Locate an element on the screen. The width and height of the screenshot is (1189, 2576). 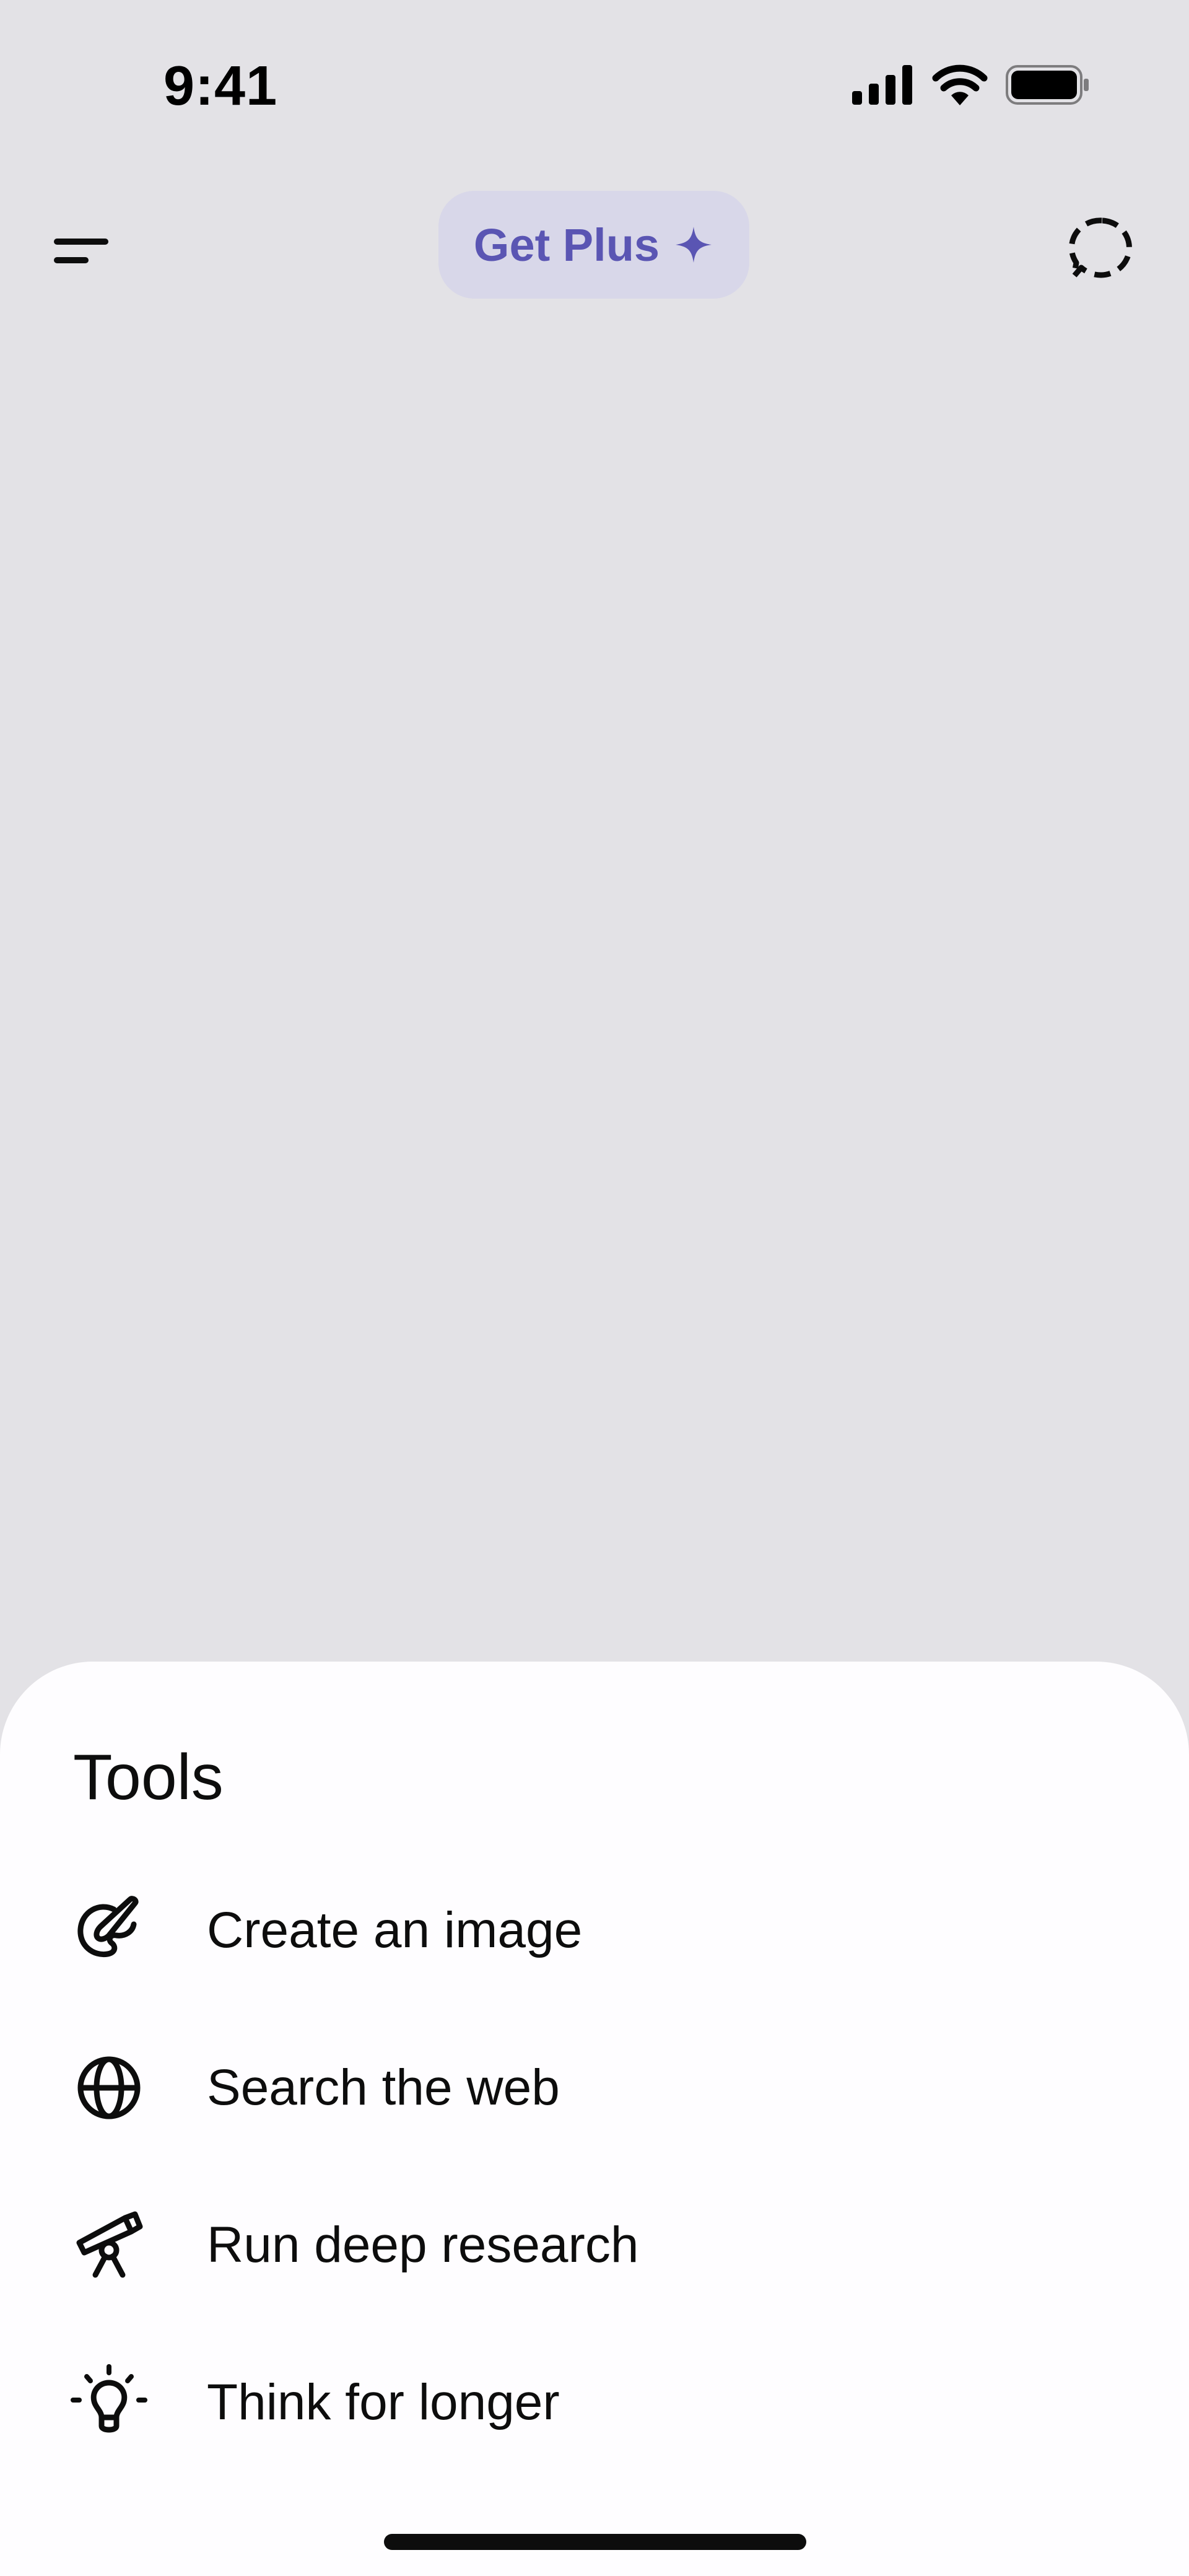
status-time: 9:41 is located at coordinates (220, 86).